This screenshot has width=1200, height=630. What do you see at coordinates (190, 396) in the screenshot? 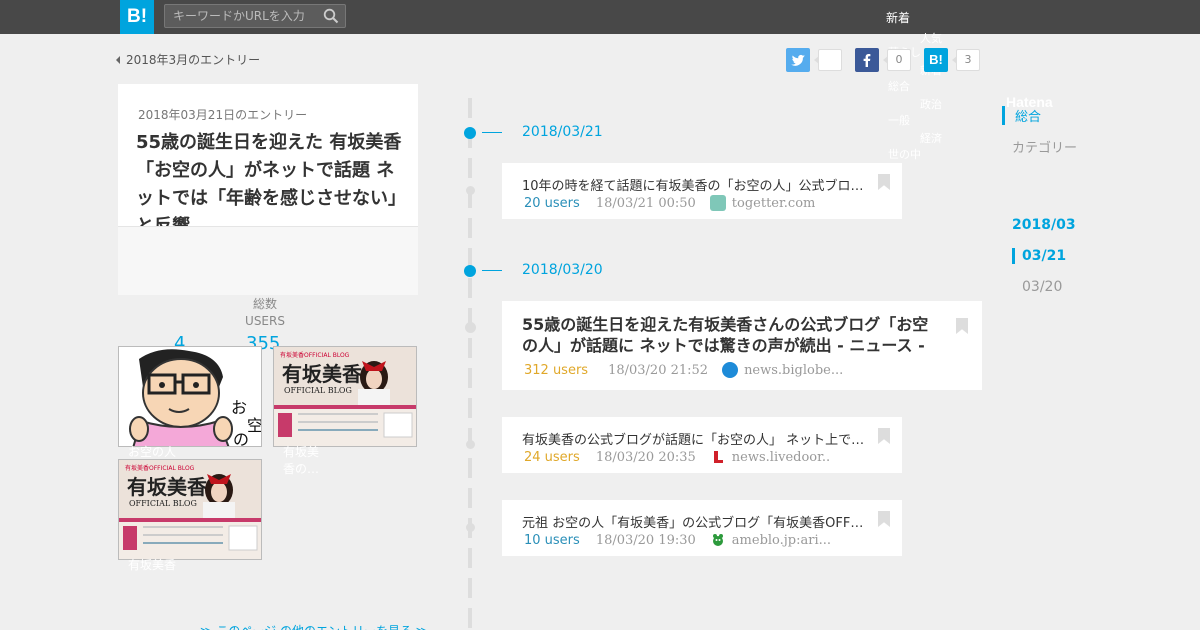
I see `thumbnail-cartoon: お 空 の` at bounding box center [190, 396].